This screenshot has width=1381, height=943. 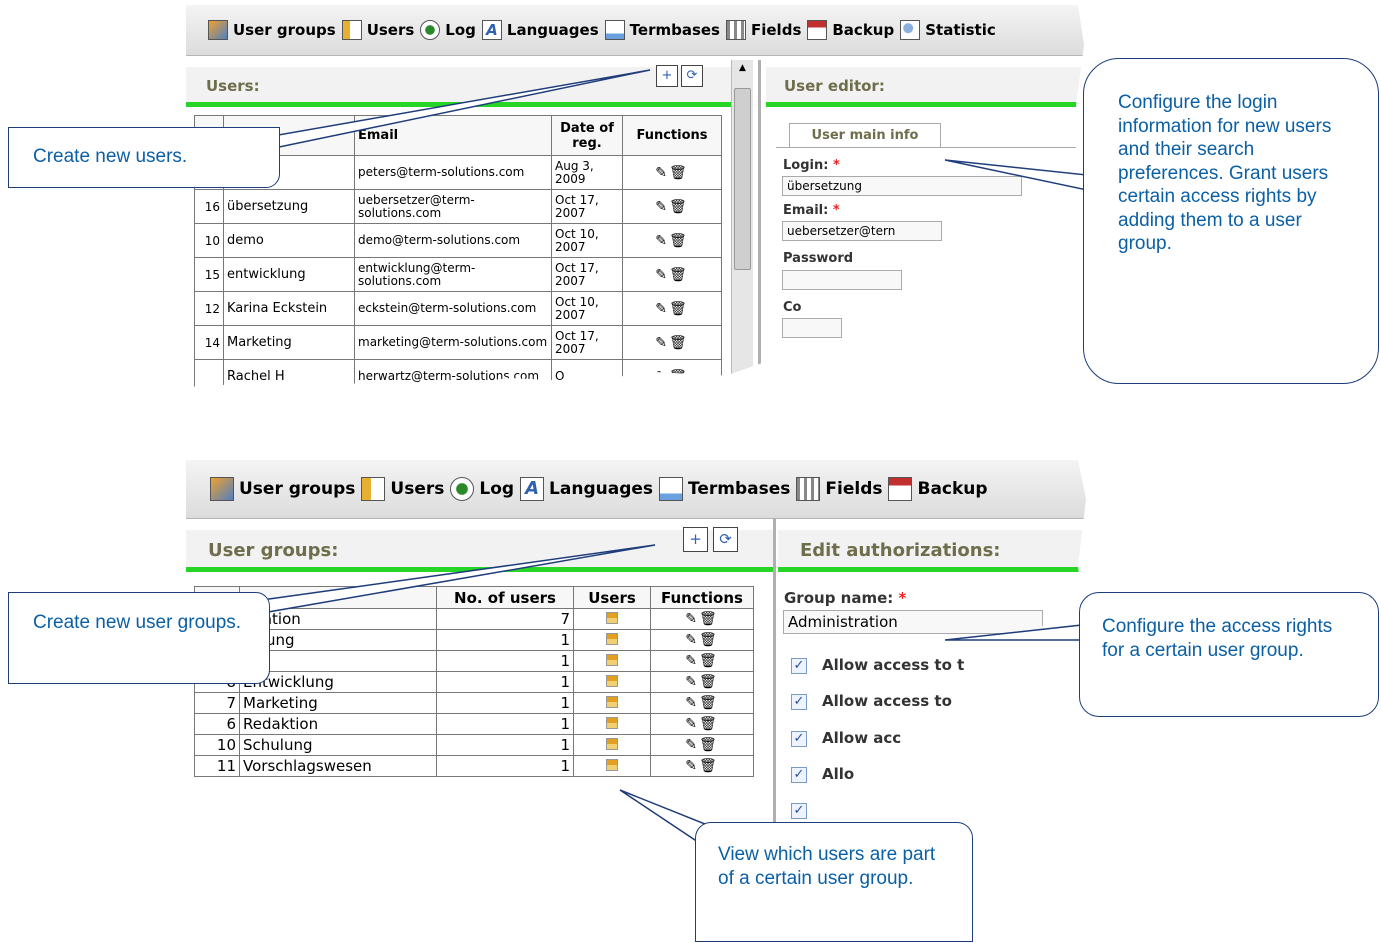 I want to click on pointer-access-rights, so click(x=1013, y=632).